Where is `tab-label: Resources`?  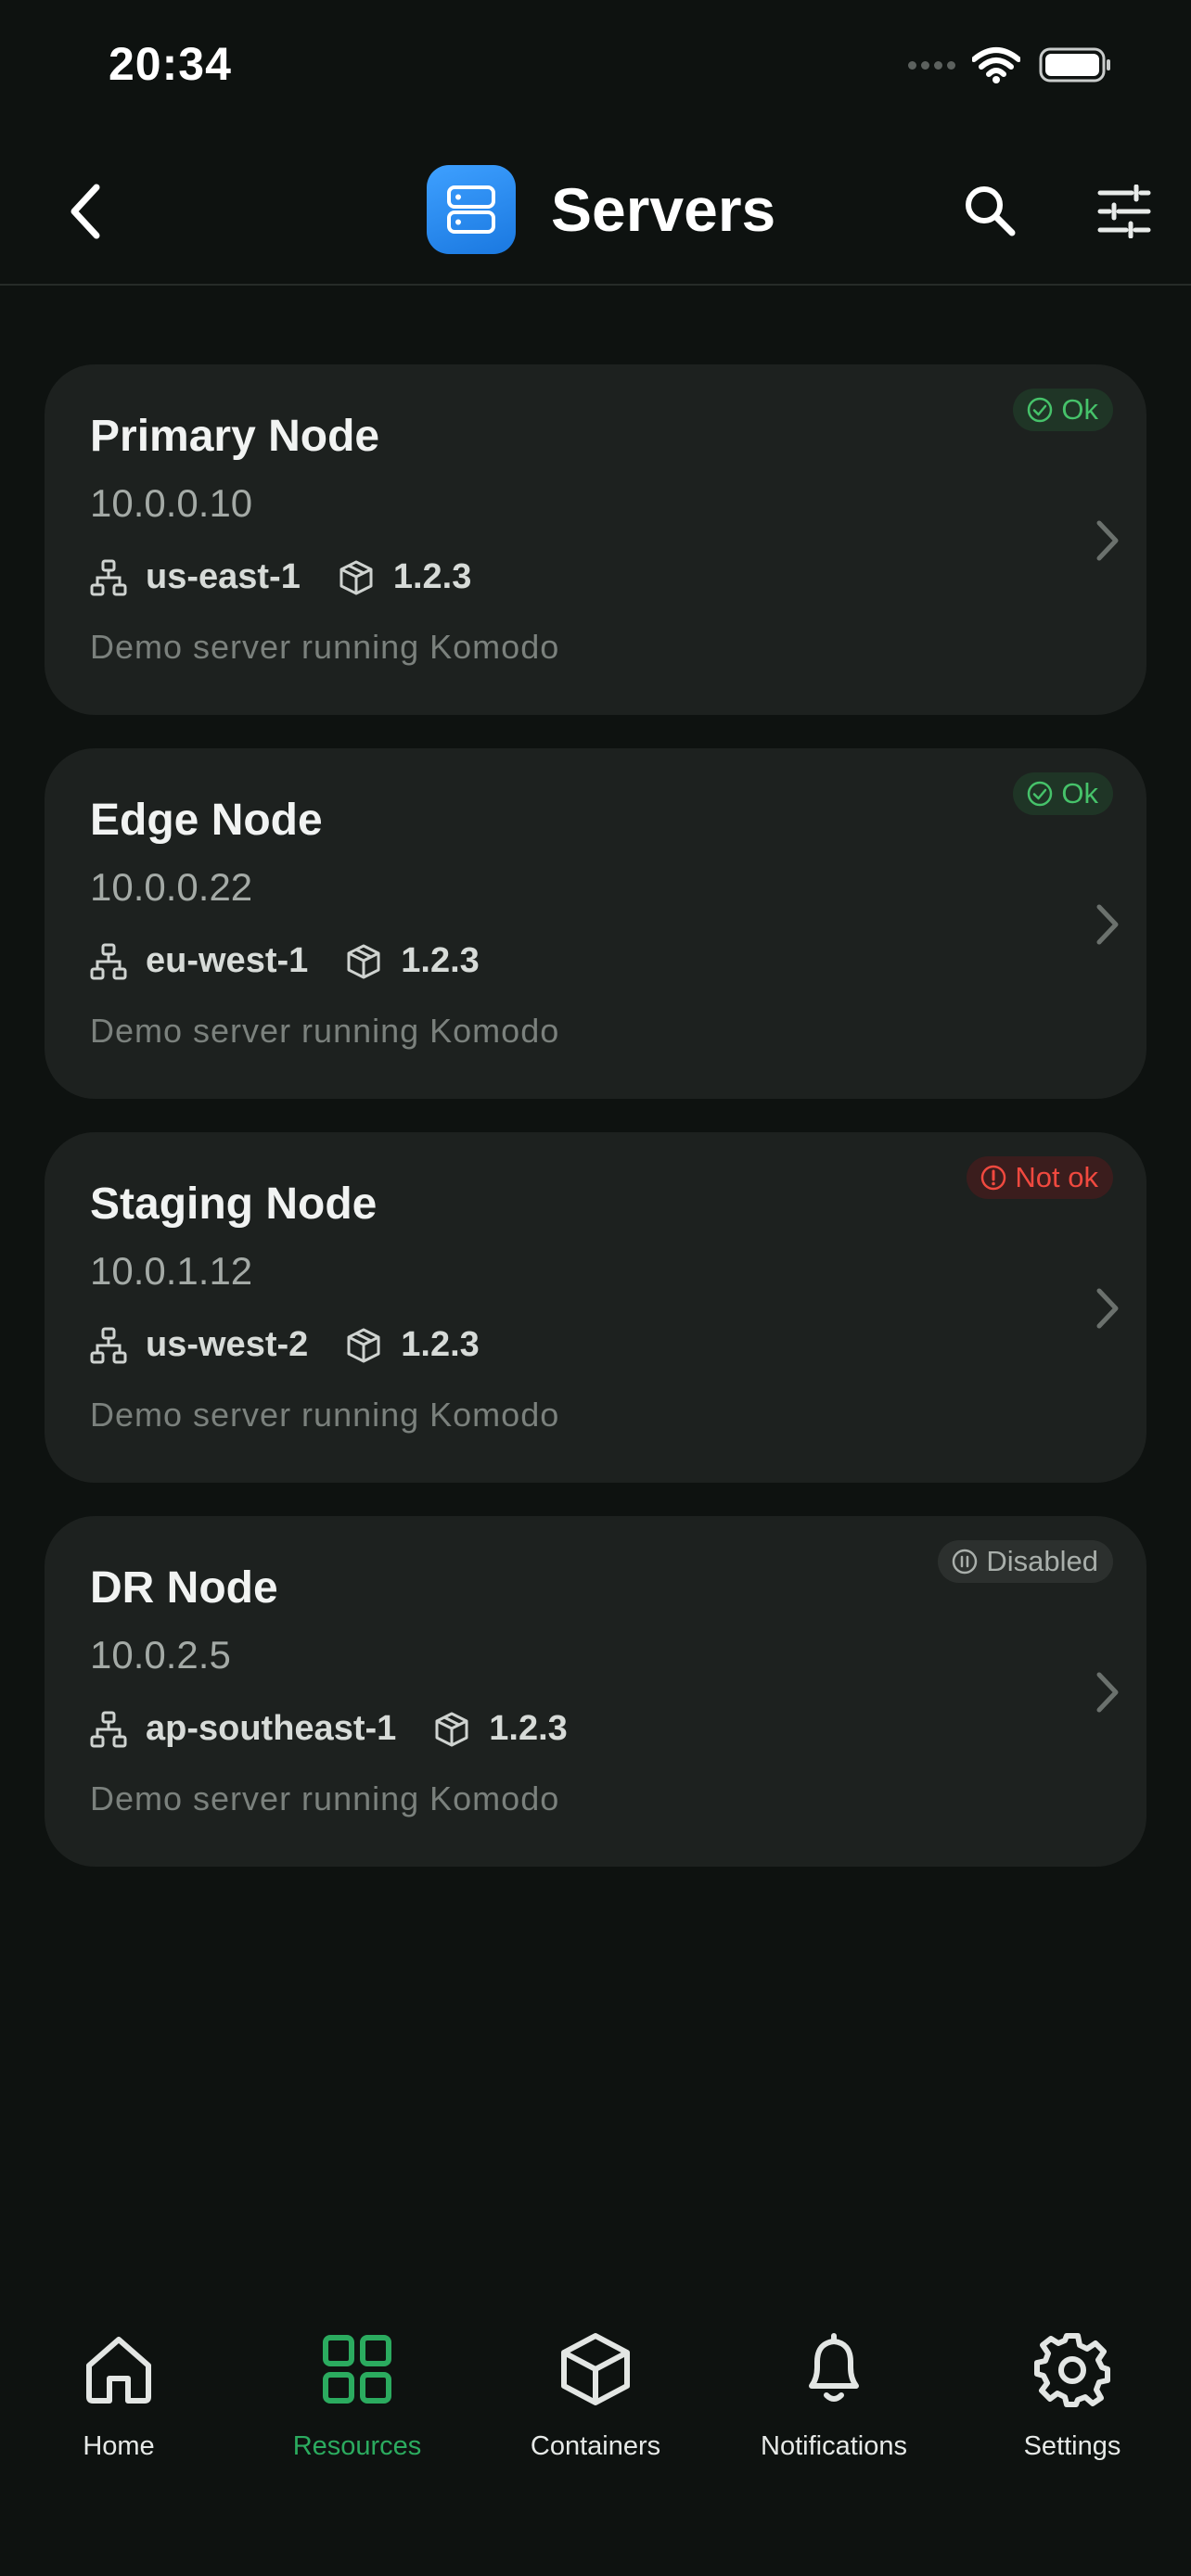
tab-label: Resources is located at coordinates (357, 2446).